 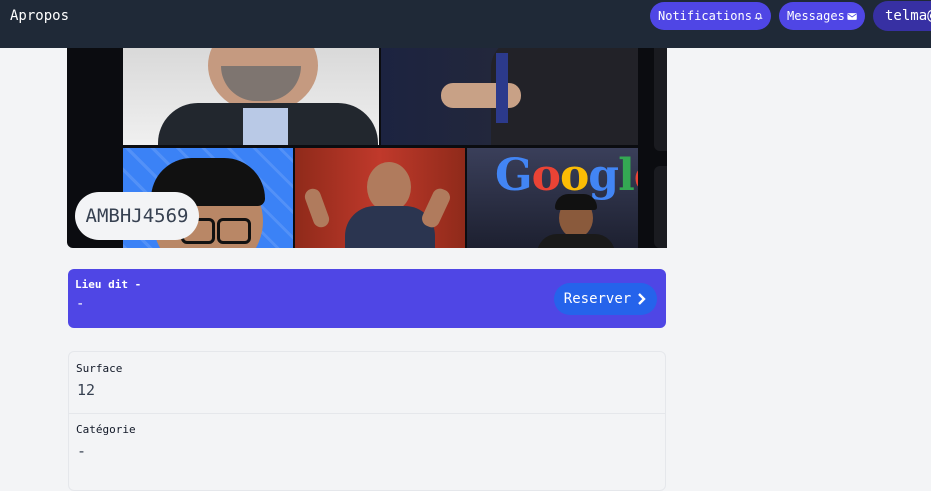 I want to click on chevron-right-icon, so click(x=642, y=299).